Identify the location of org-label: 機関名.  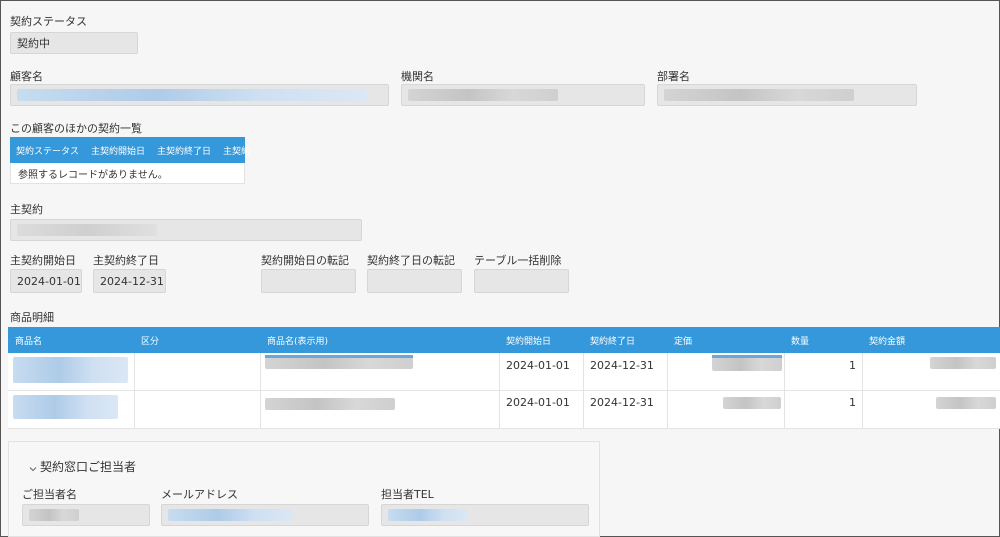
(417, 76).